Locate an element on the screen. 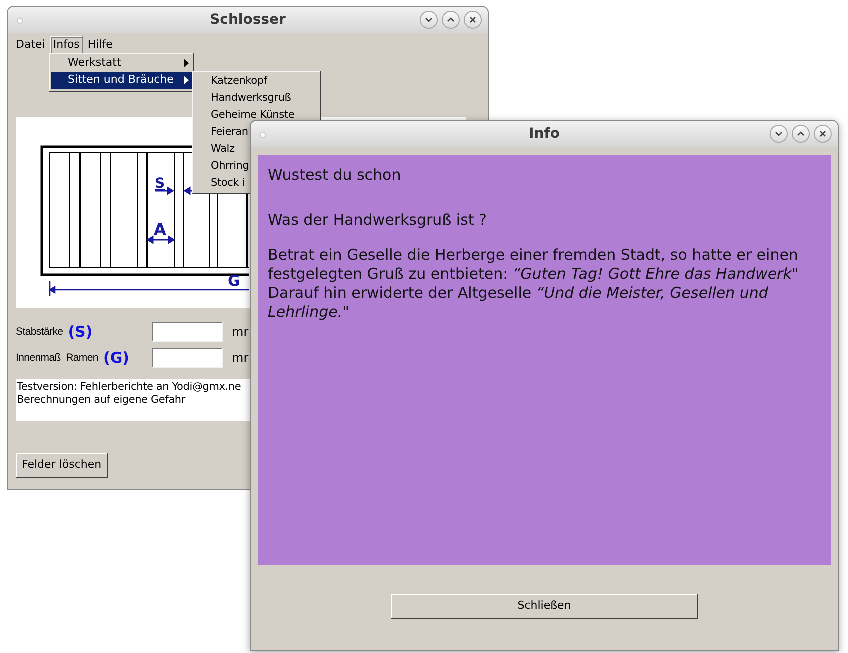 This screenshot has height=653, width=848. menu-item: Sitten und Bräuche is located at coordinates (121, 80).